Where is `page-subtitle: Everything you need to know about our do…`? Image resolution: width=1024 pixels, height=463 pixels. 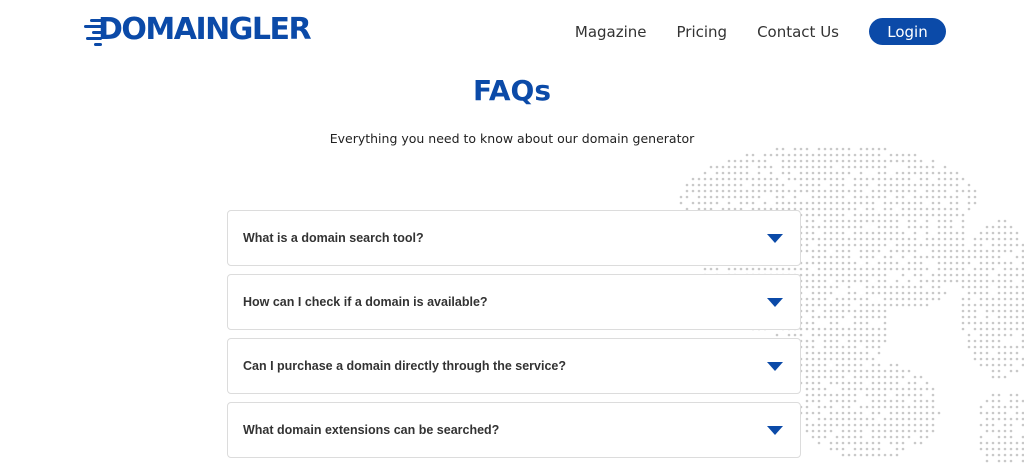 page-subtitle: Everything you need to know about our do… is located at coordinates (512, 138).